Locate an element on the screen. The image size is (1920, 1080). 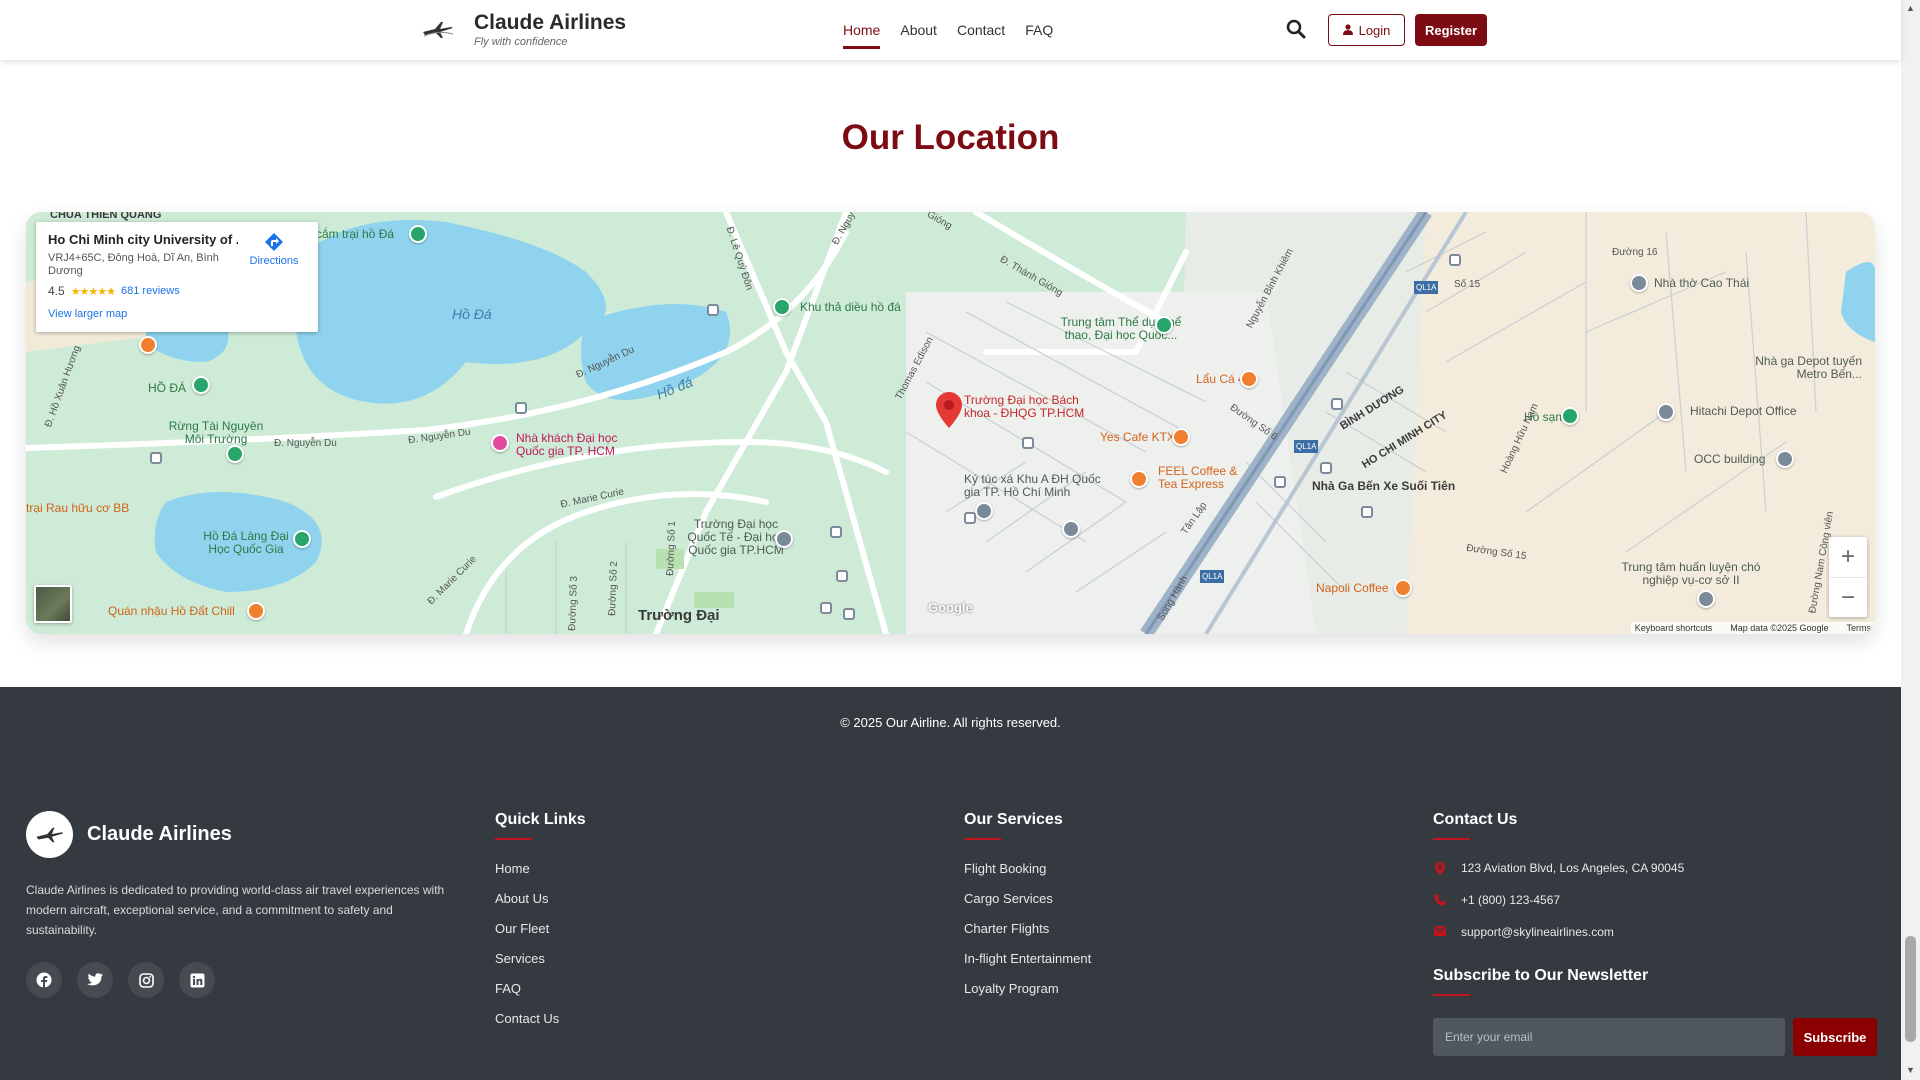
scroll-up-arrow-icon: ▲ is located at coordinates (1910, 8).